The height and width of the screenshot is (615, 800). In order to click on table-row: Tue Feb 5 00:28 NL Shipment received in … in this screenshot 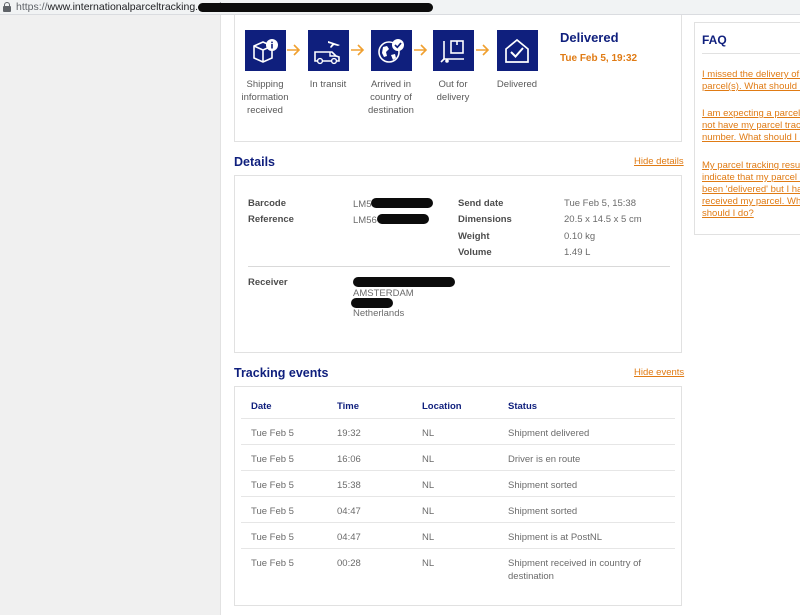, I will do `click(458, 568)`.